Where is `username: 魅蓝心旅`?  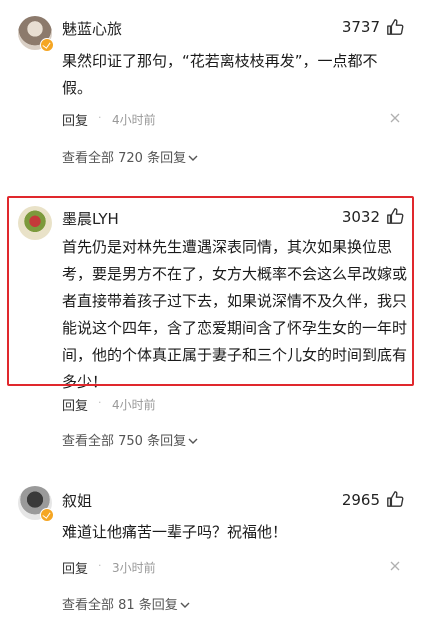 username: 魅蓝心旅 is located at coordinates (92, 28).